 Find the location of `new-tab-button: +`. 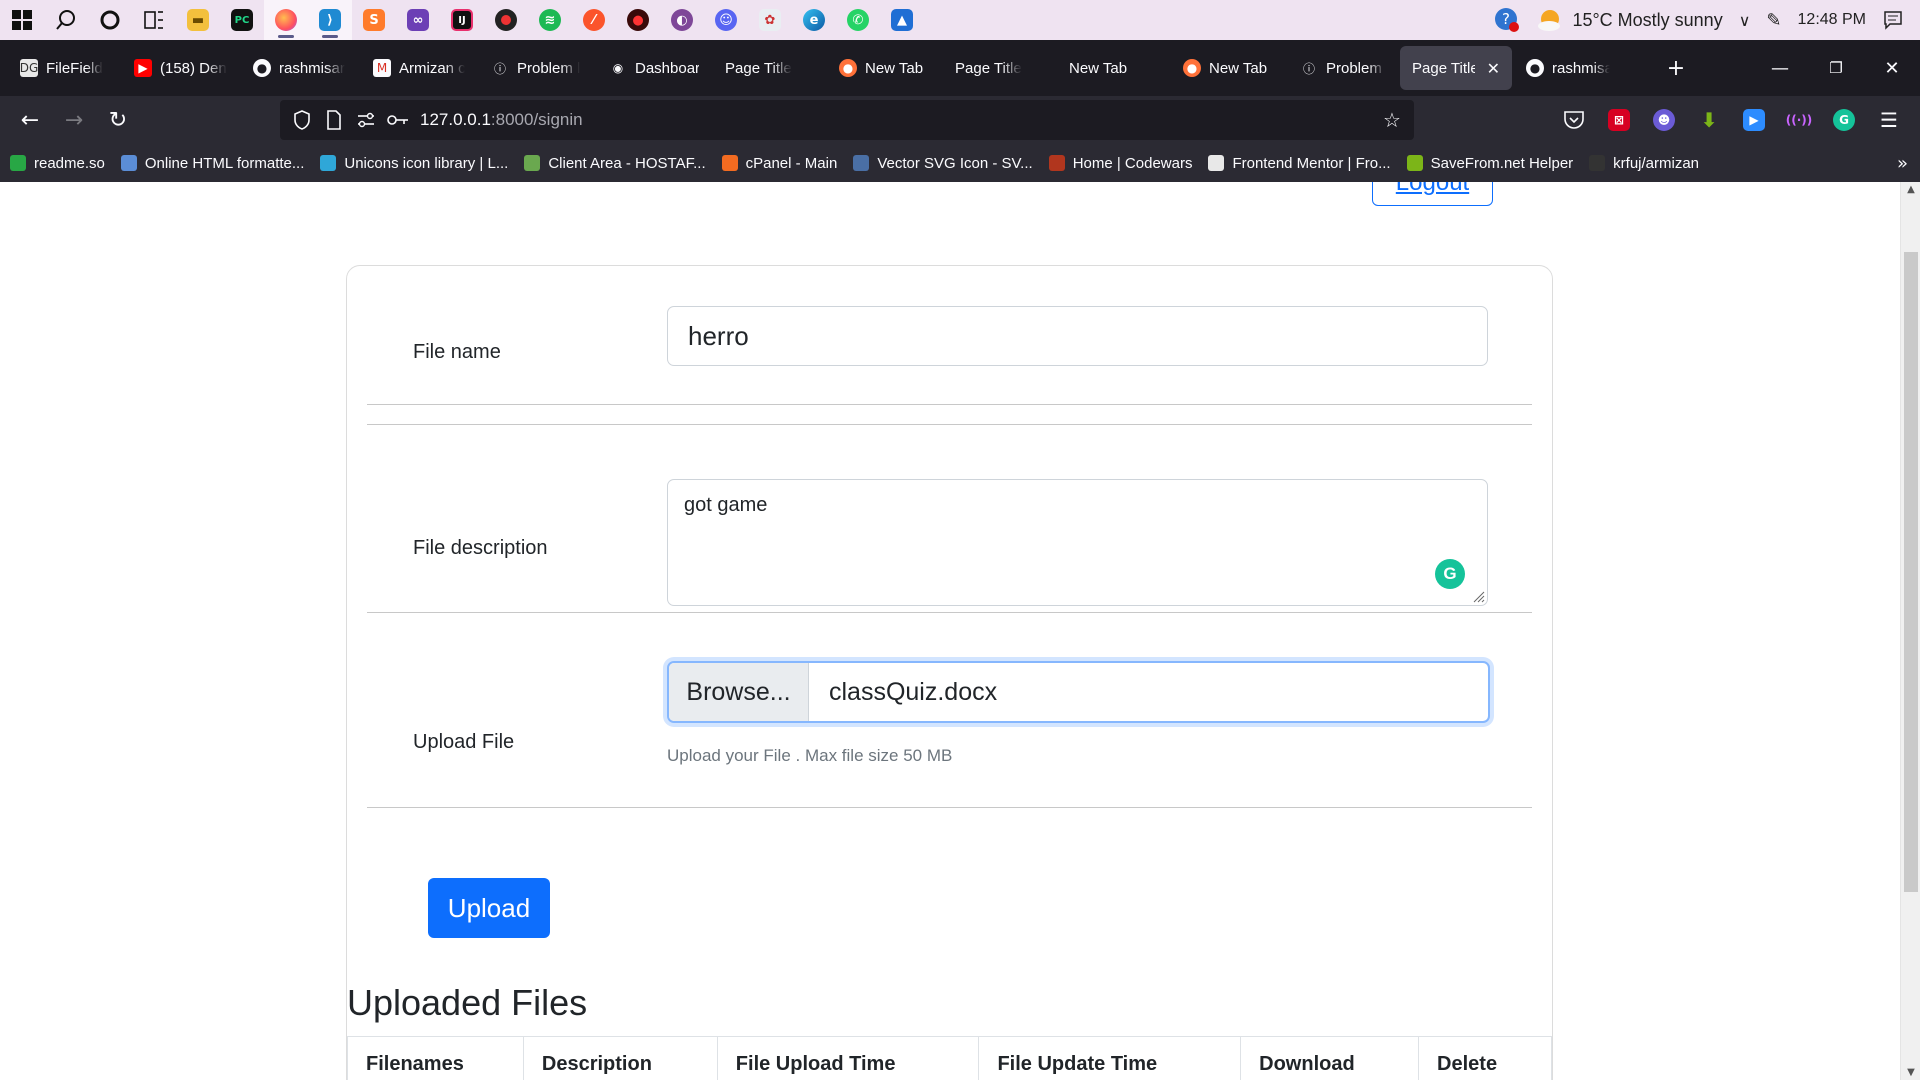

new-tab-button: + is located at coordinates (1676, 68).